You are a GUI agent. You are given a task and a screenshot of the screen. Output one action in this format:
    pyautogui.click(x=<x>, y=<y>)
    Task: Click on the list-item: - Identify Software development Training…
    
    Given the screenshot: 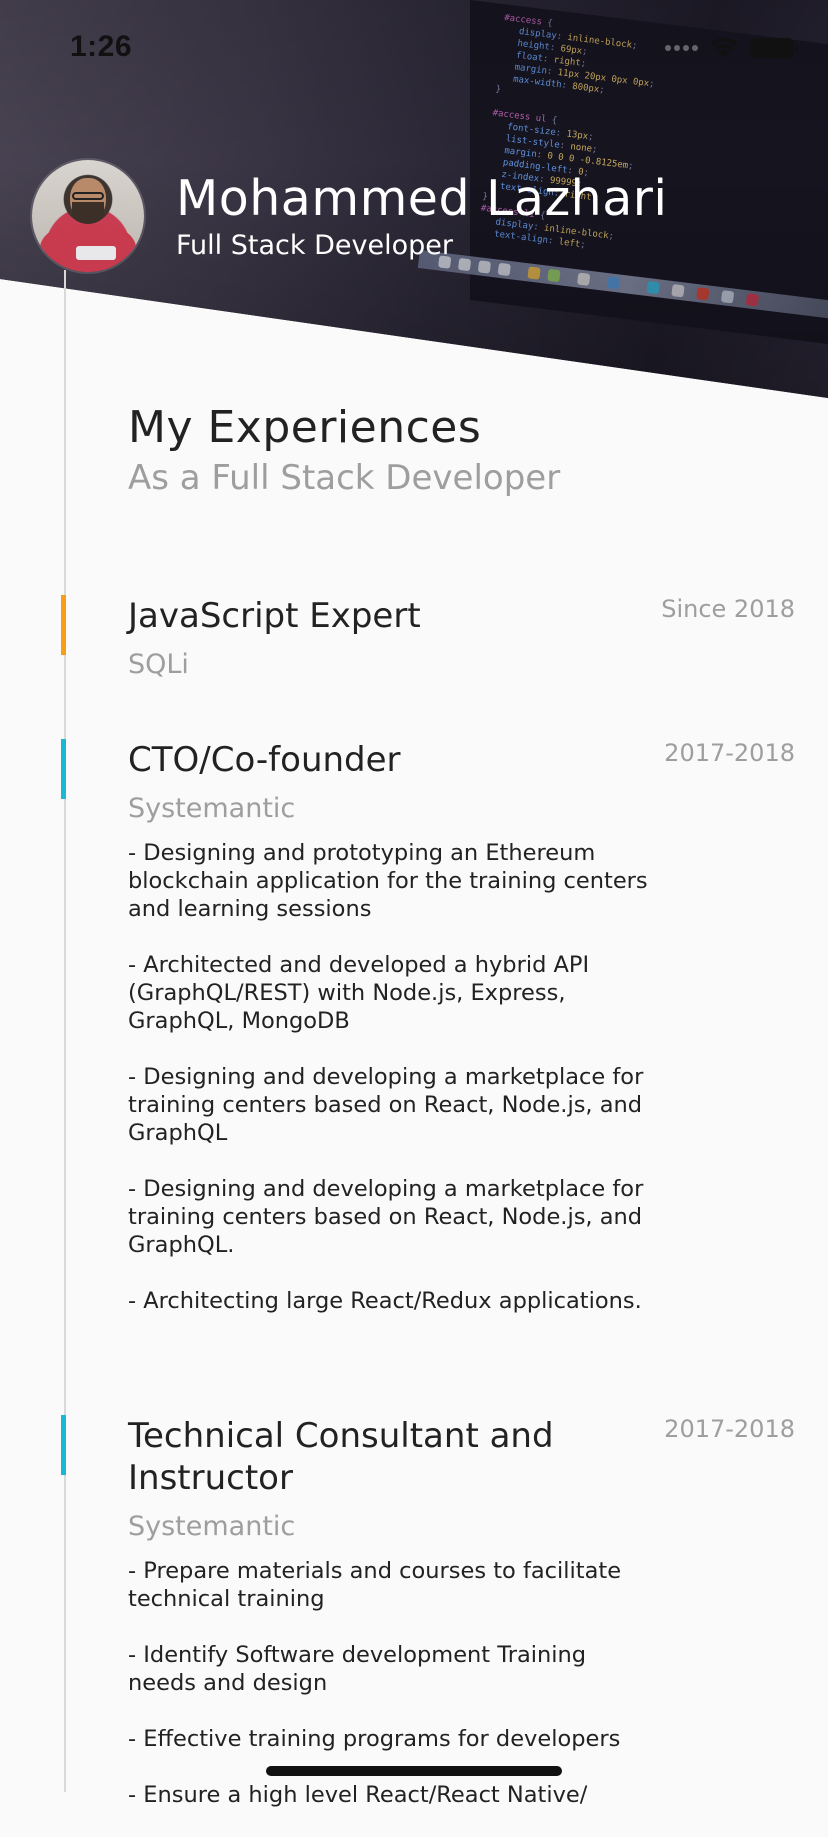 What is the action you would take?
    pyautogui.click(x=357, y=1669)
    